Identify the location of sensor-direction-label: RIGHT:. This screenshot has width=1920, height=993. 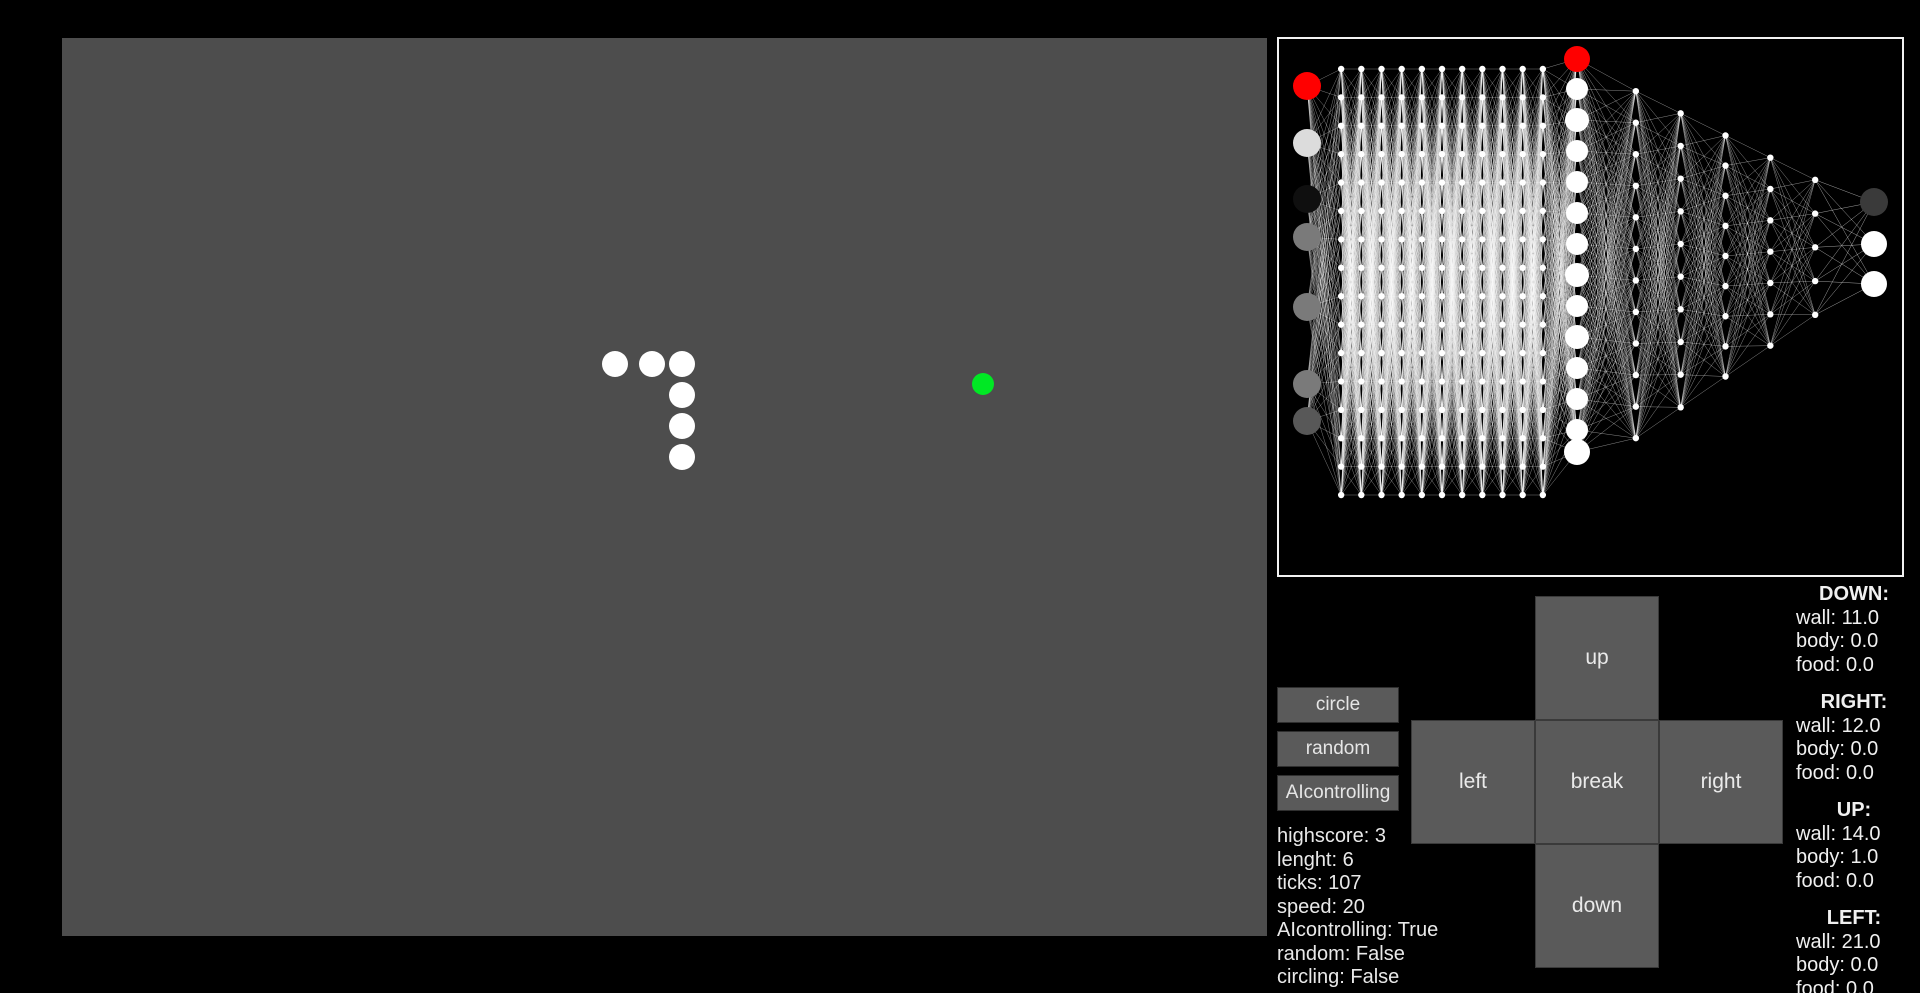
(1854, 702).